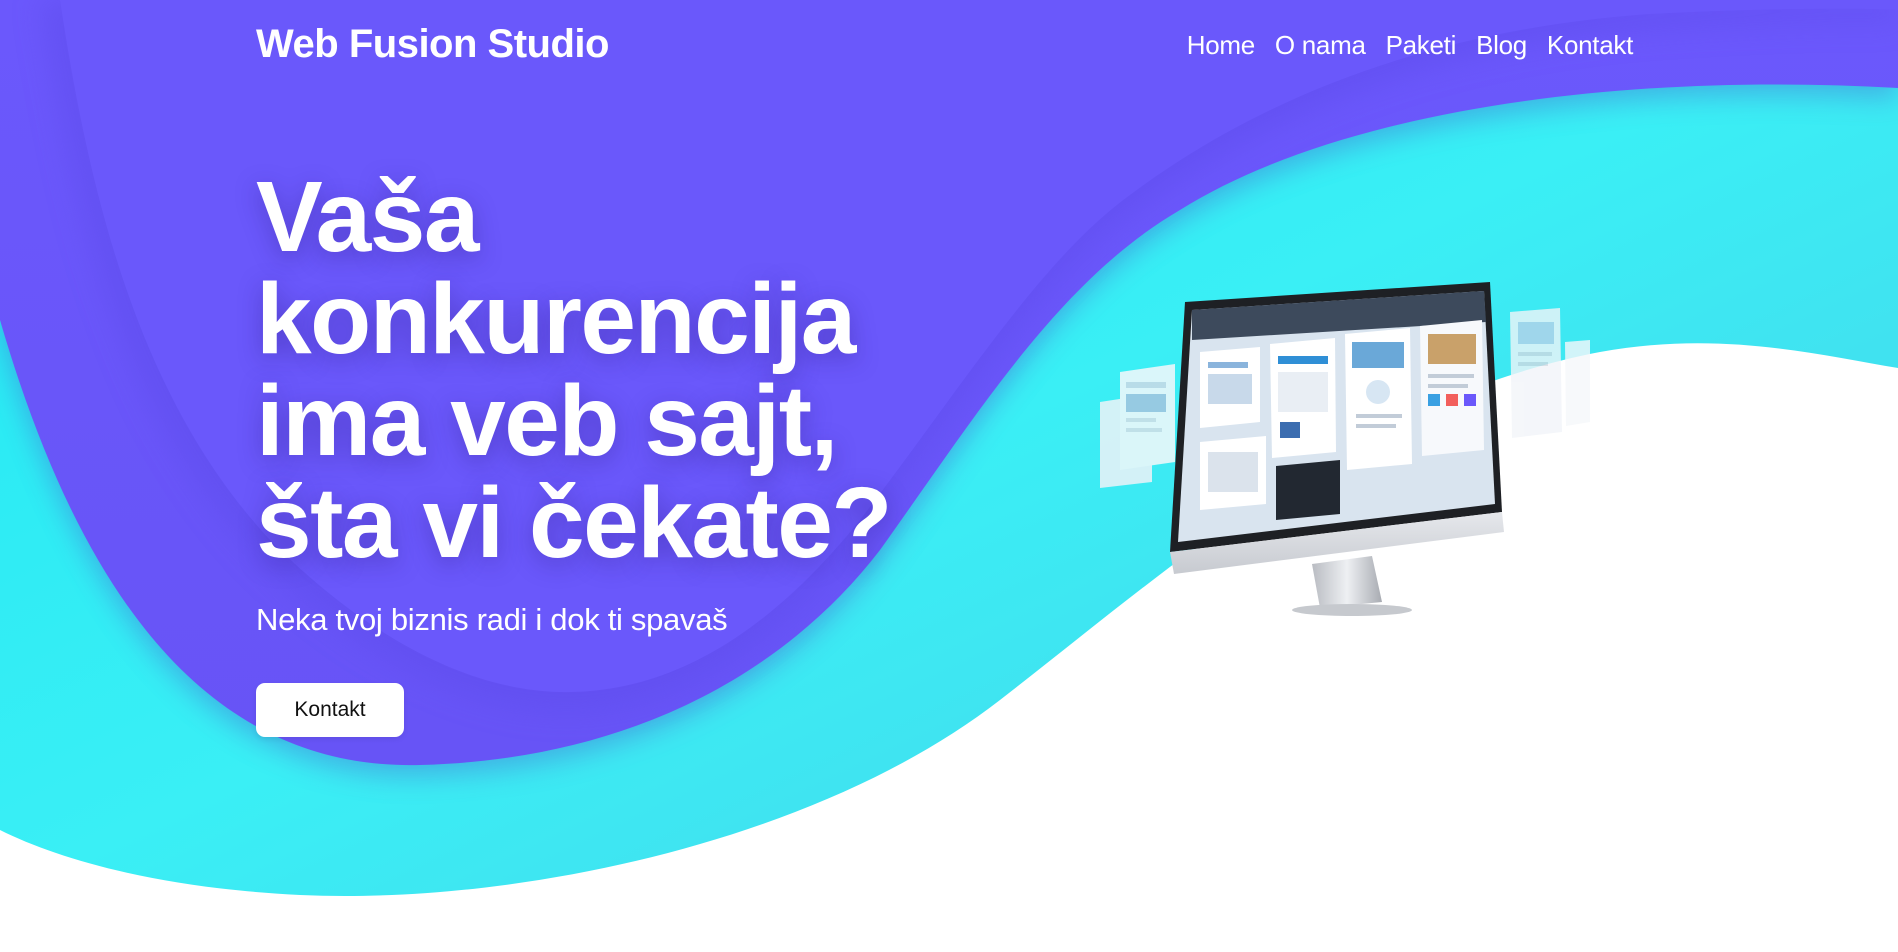  I want to click on hero-heading-line: ima veb sajt,, so click(547, 421).